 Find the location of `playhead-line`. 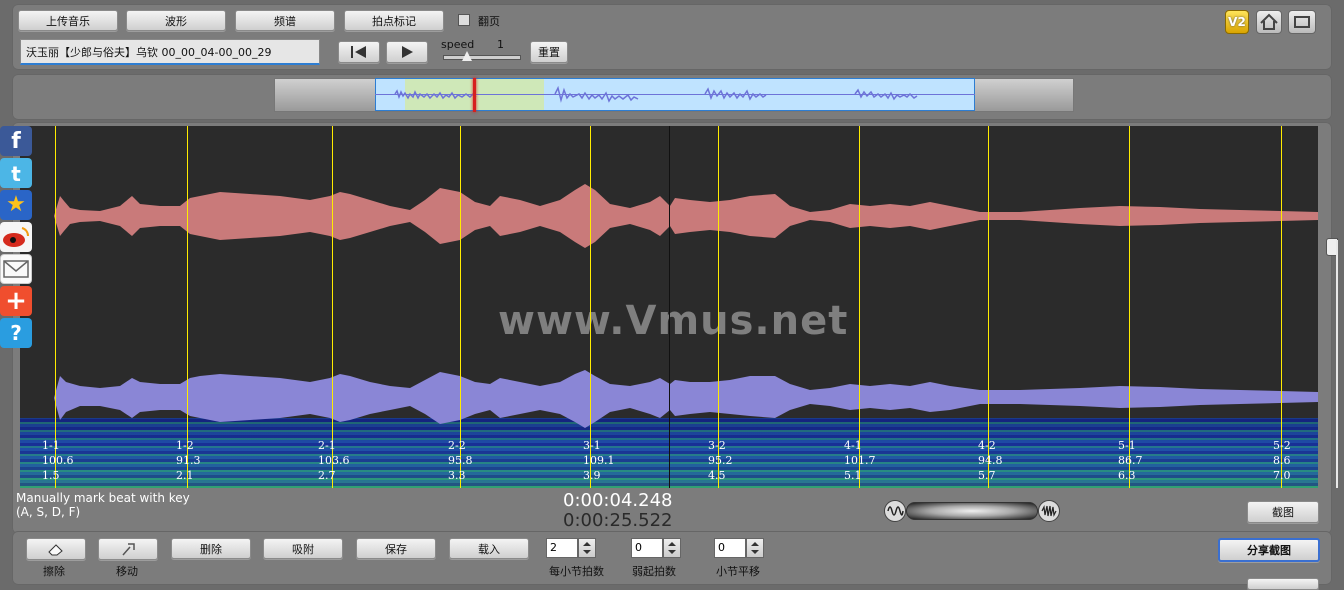

playhead-line is located at coordinates (669, 307).